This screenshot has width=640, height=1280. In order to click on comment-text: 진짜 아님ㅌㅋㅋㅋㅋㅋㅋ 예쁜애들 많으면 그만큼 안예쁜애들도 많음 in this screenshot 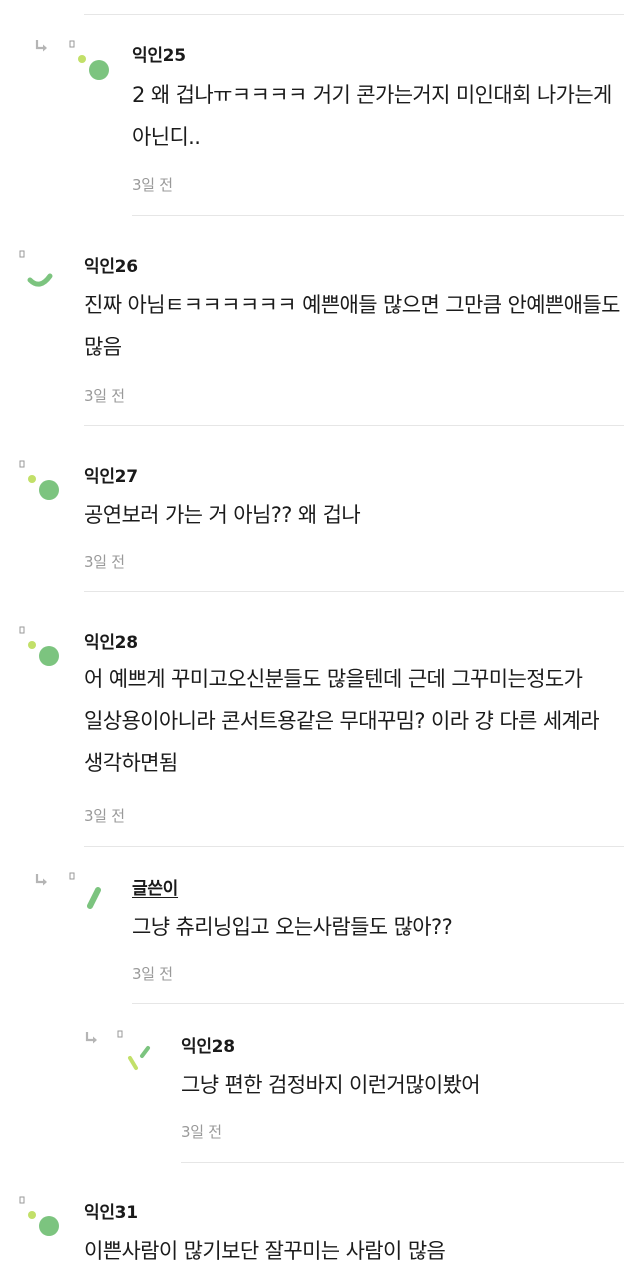, I will do `click(352, 326)`.